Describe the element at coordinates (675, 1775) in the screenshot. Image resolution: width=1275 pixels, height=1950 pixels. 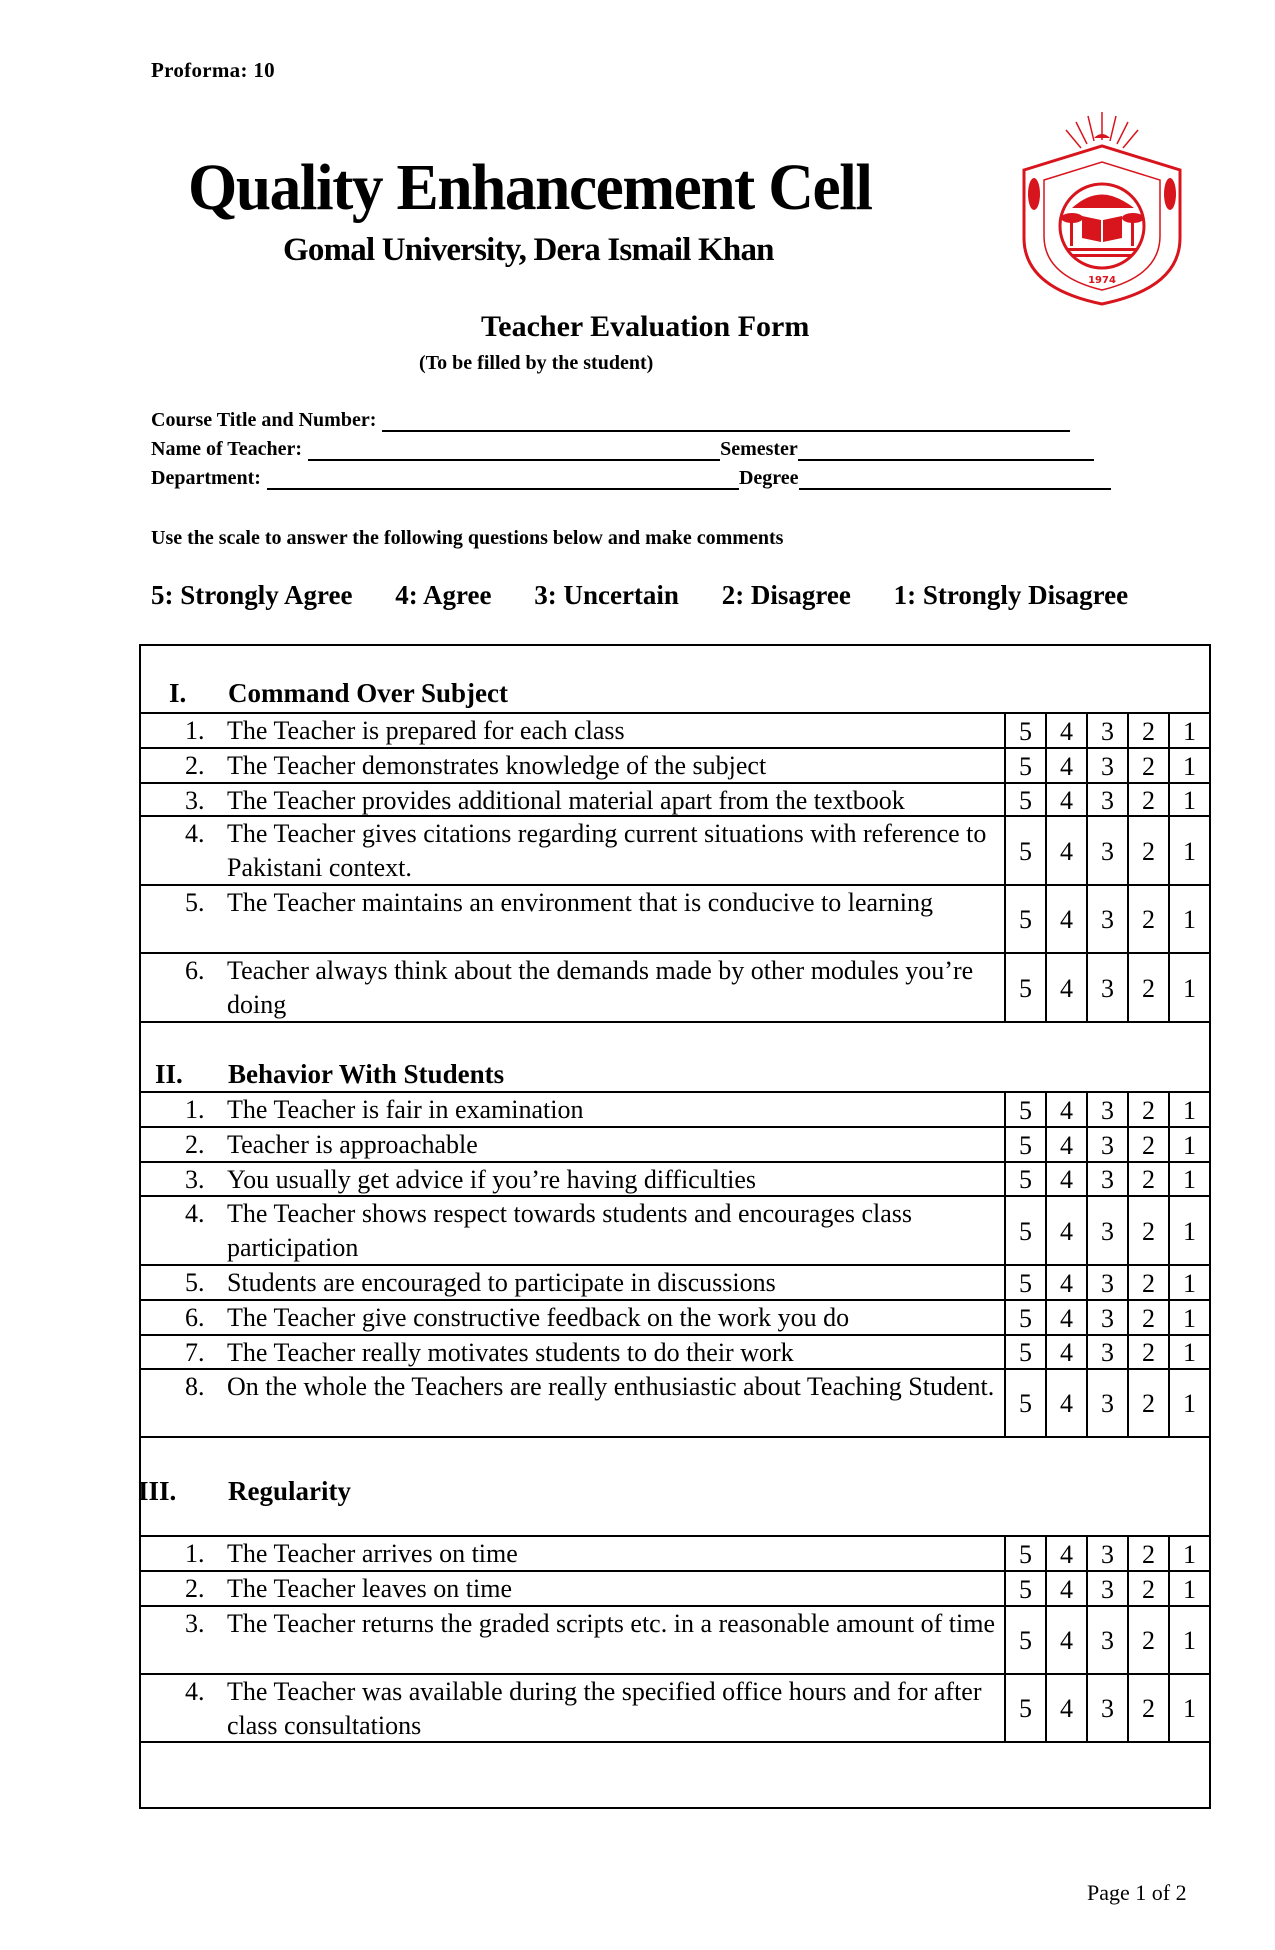
I see `comments-area` at that location.